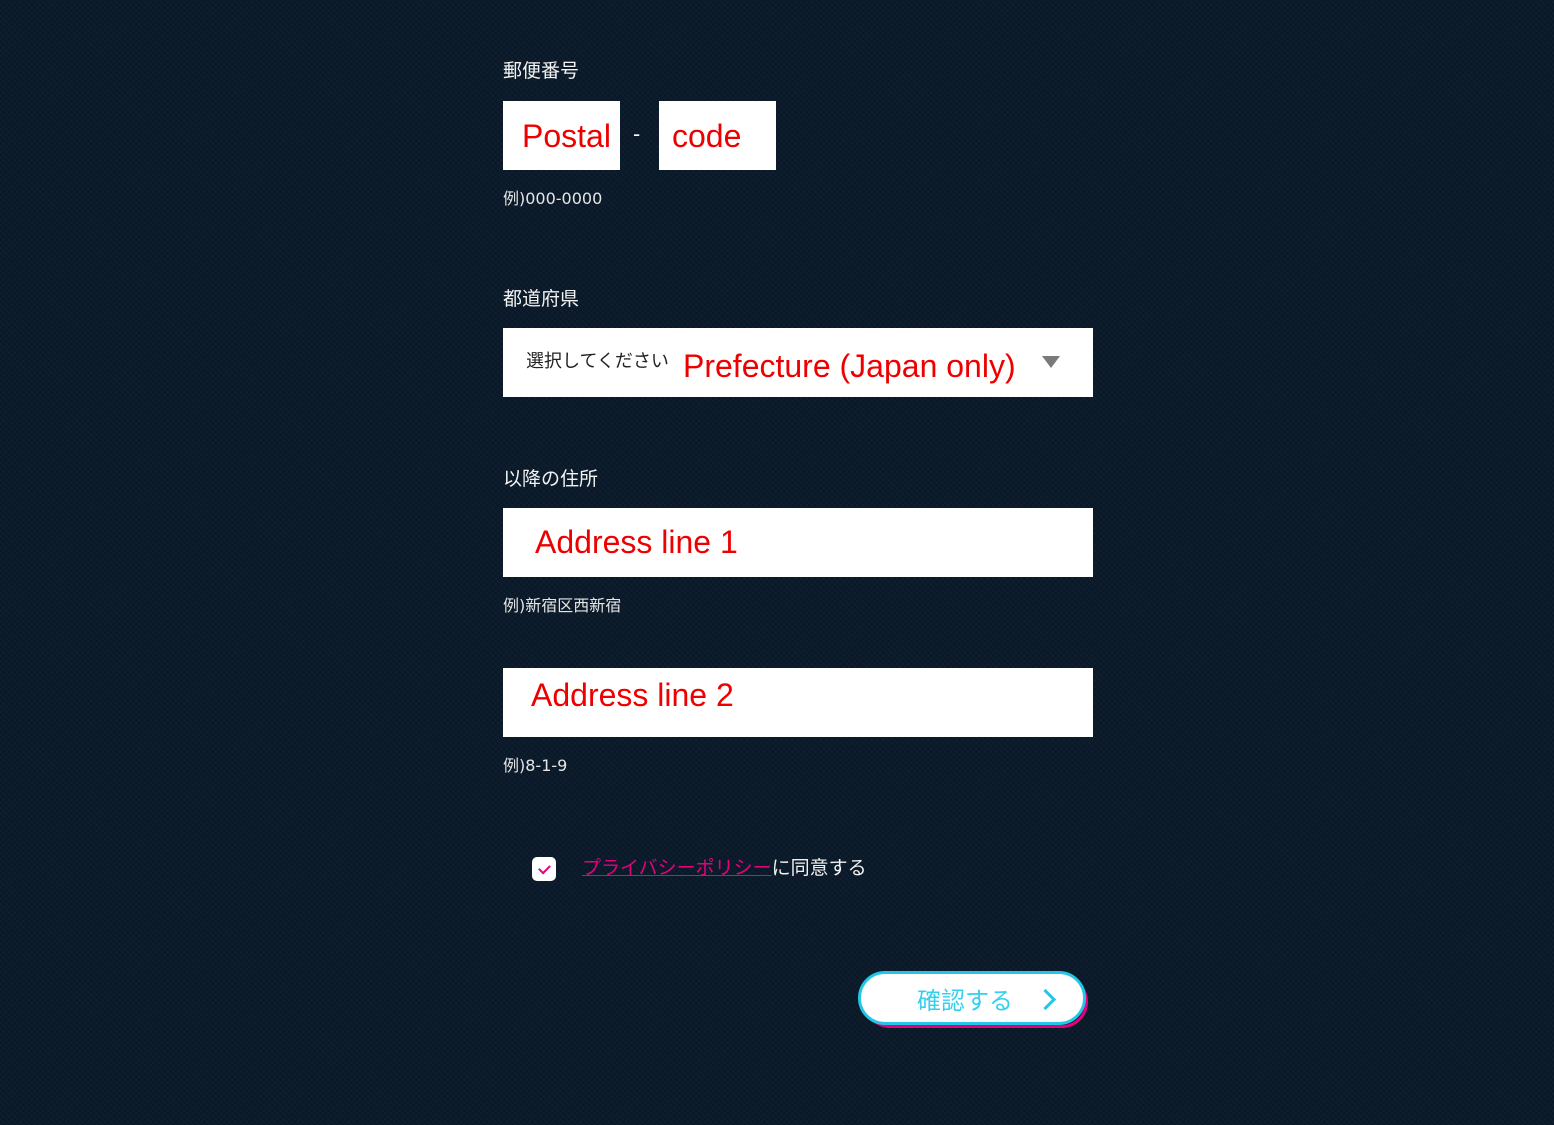 The height and width of the screenshot is (1125, 1554). Describe the element at coordinates (566, 136) in the screenshot. I see `postal-code-first-value: Postal` at that location.